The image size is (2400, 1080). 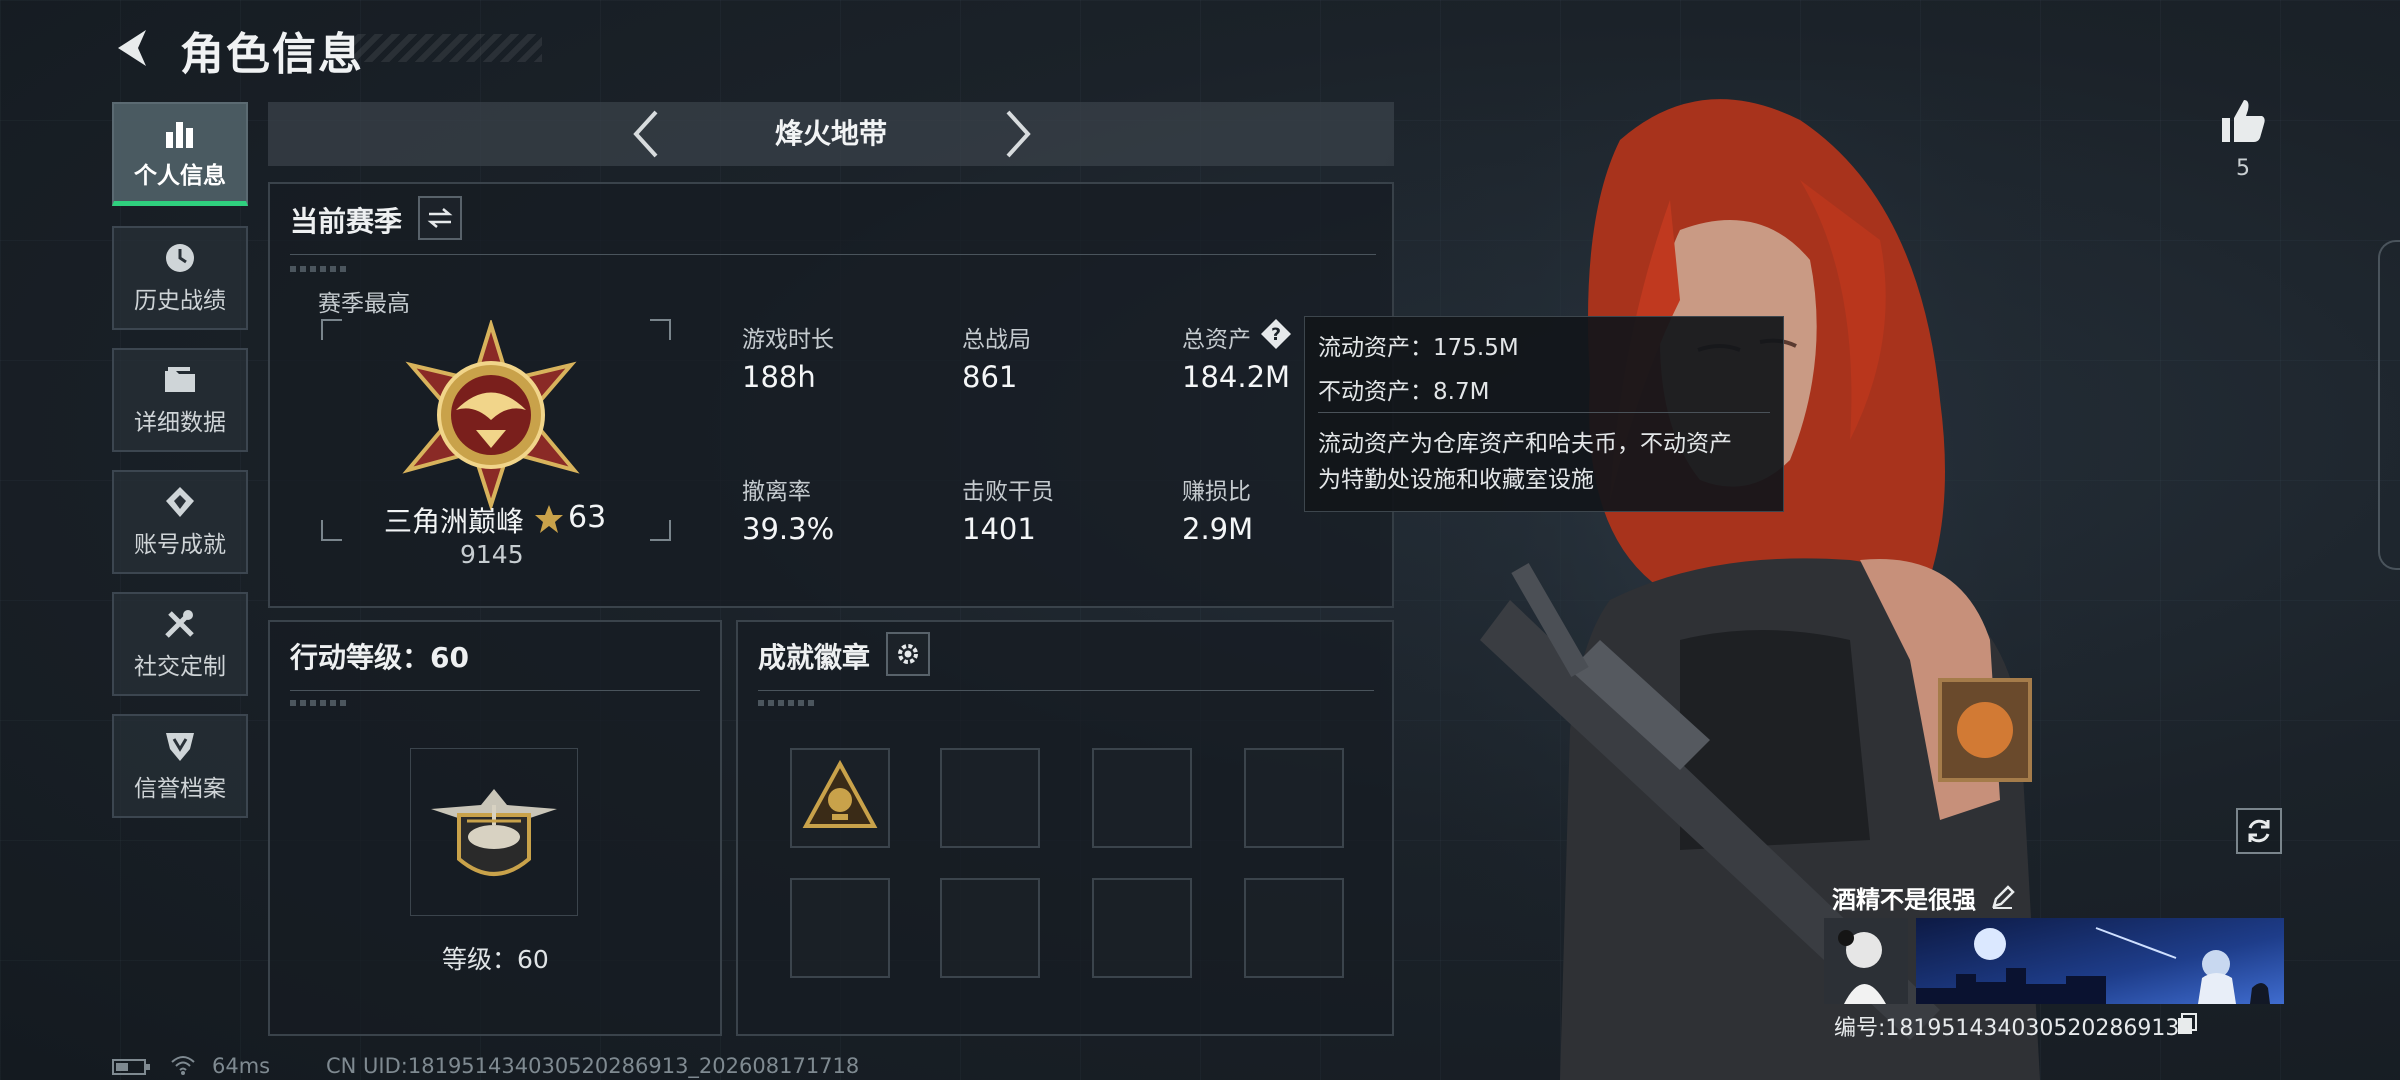 I want to click on rank-name: 三角洲巅峰, so click(x=454, y=521).